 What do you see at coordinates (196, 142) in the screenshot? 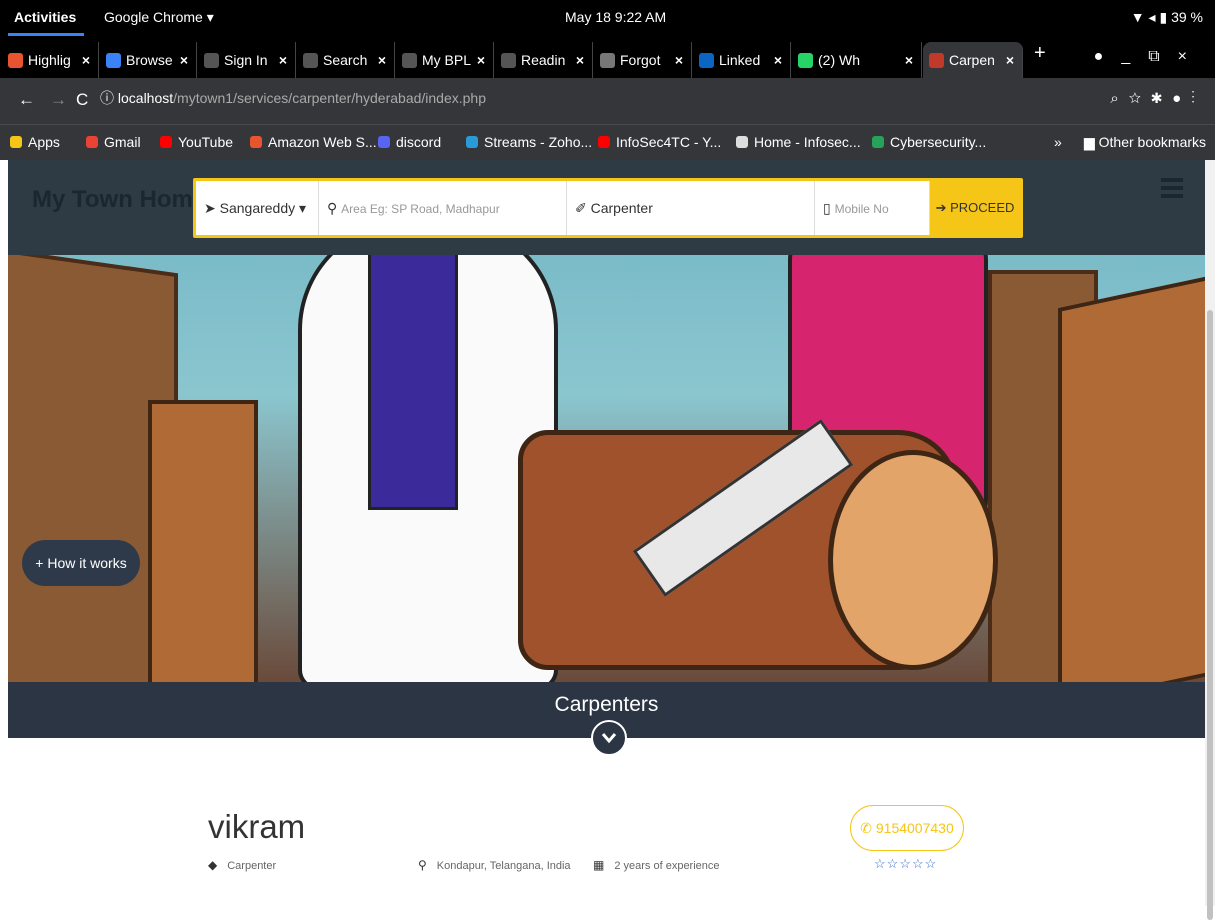
I see `bookmark-youtube: YouTube` at bounding box center [196, 142].